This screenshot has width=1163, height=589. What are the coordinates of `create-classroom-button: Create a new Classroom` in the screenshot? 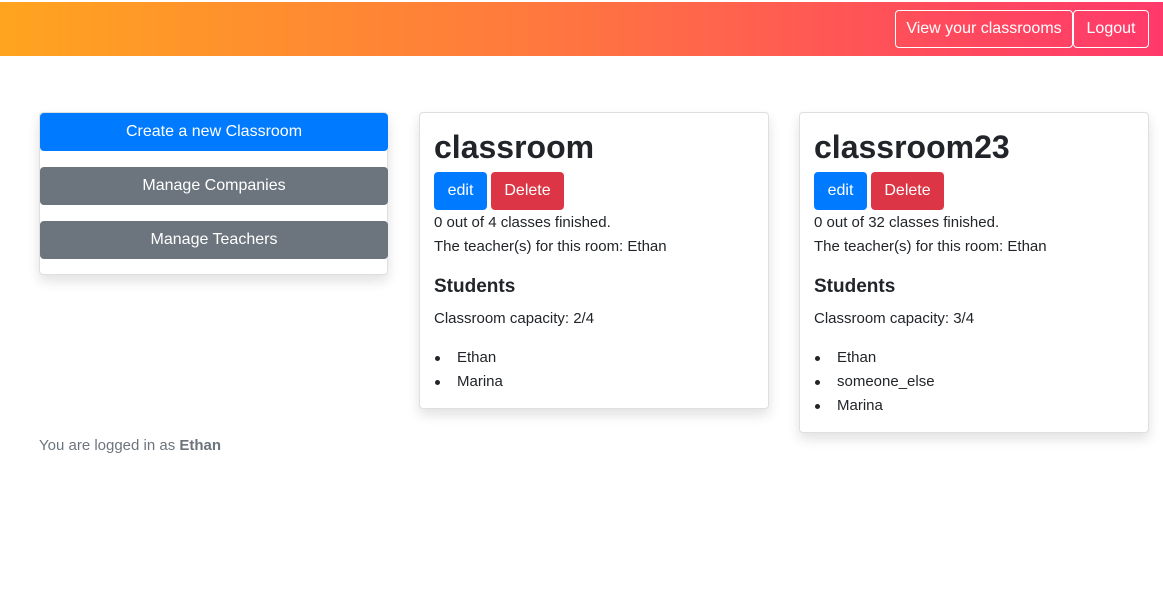 It's located at (214, 132).